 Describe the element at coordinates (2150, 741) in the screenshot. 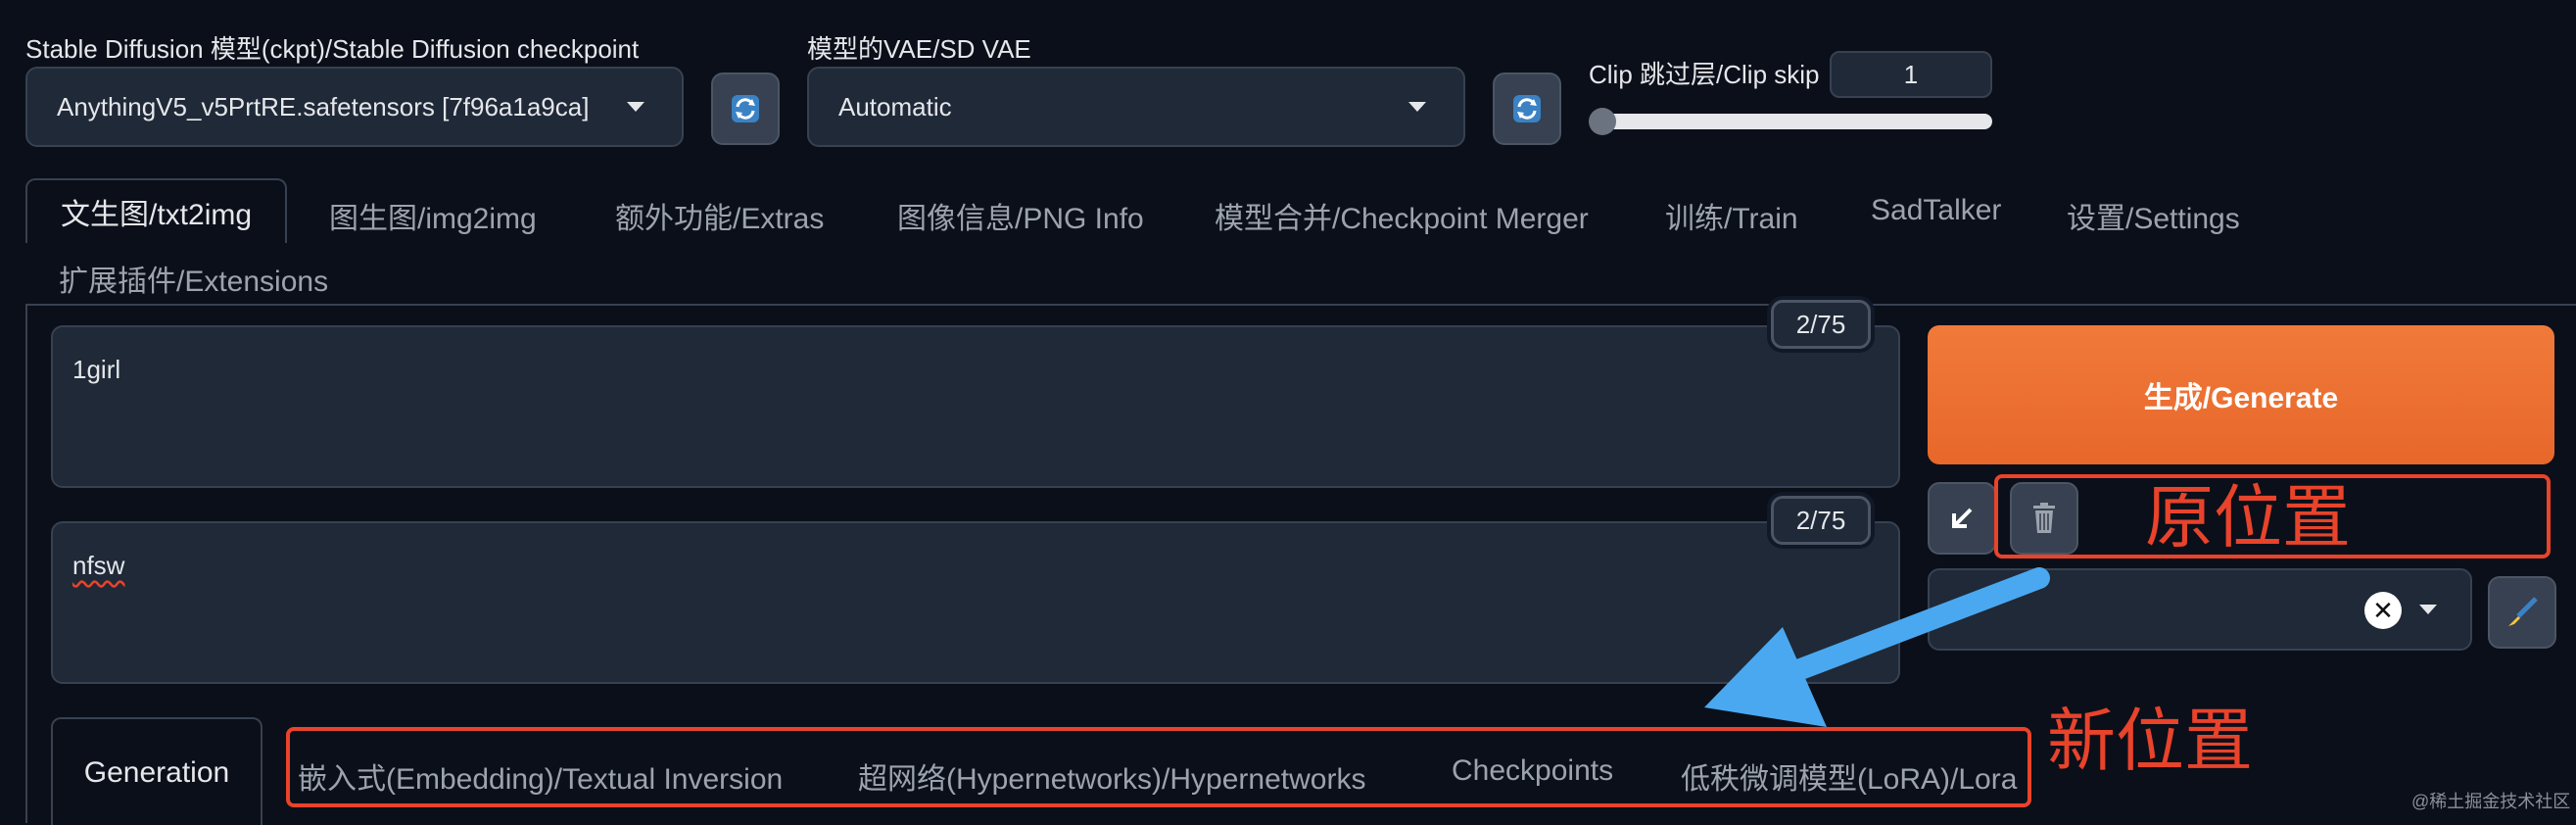

I see `new-position-annotation: 新位置` at that location.